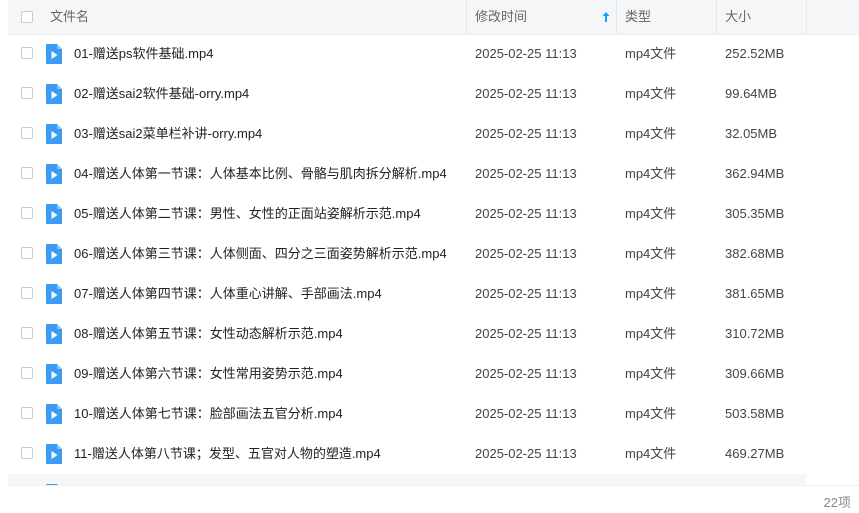 Image resolution: width=859 pixels, height=513 pixels. I want to click on file-name: 10-赠送人体第七节课：脸部画法五官分析.mp4, so click(208, 414).